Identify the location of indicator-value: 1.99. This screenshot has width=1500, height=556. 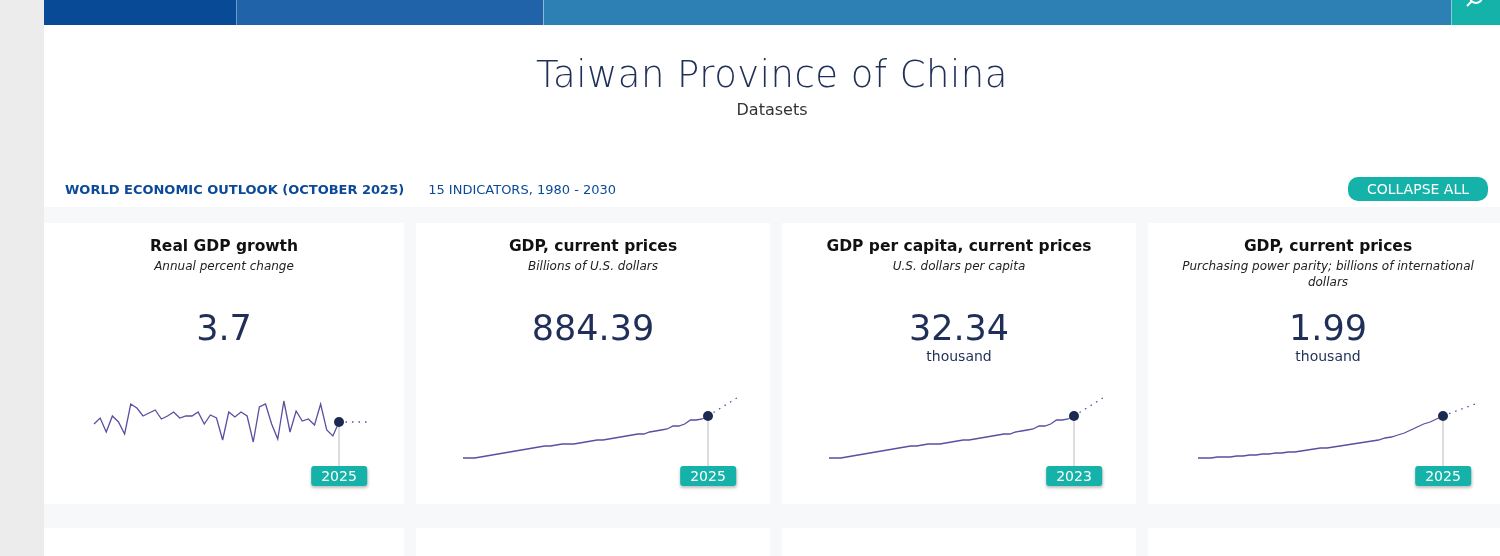
(1328, 328).